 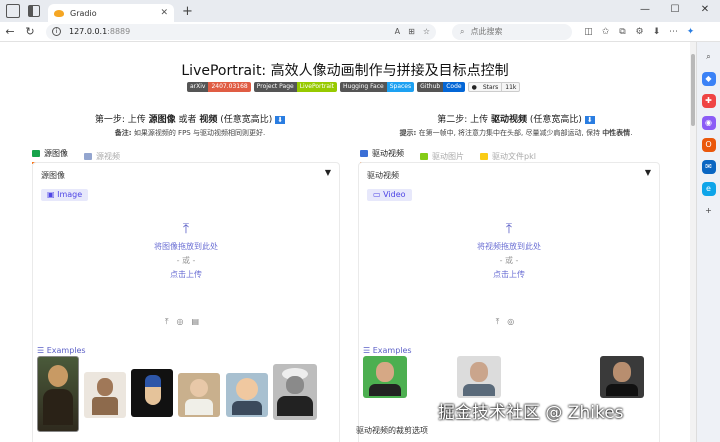 I want to click on url-field: i 127.0.0.1:8889 A ⊞ ☆, so click(x=241, y=31).